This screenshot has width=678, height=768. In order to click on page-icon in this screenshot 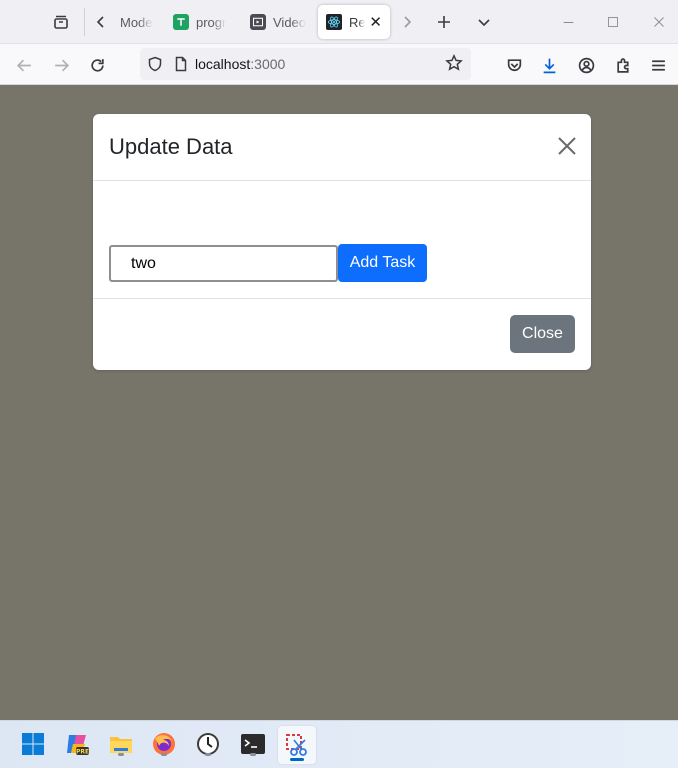, I will do `click(181, 64)`.